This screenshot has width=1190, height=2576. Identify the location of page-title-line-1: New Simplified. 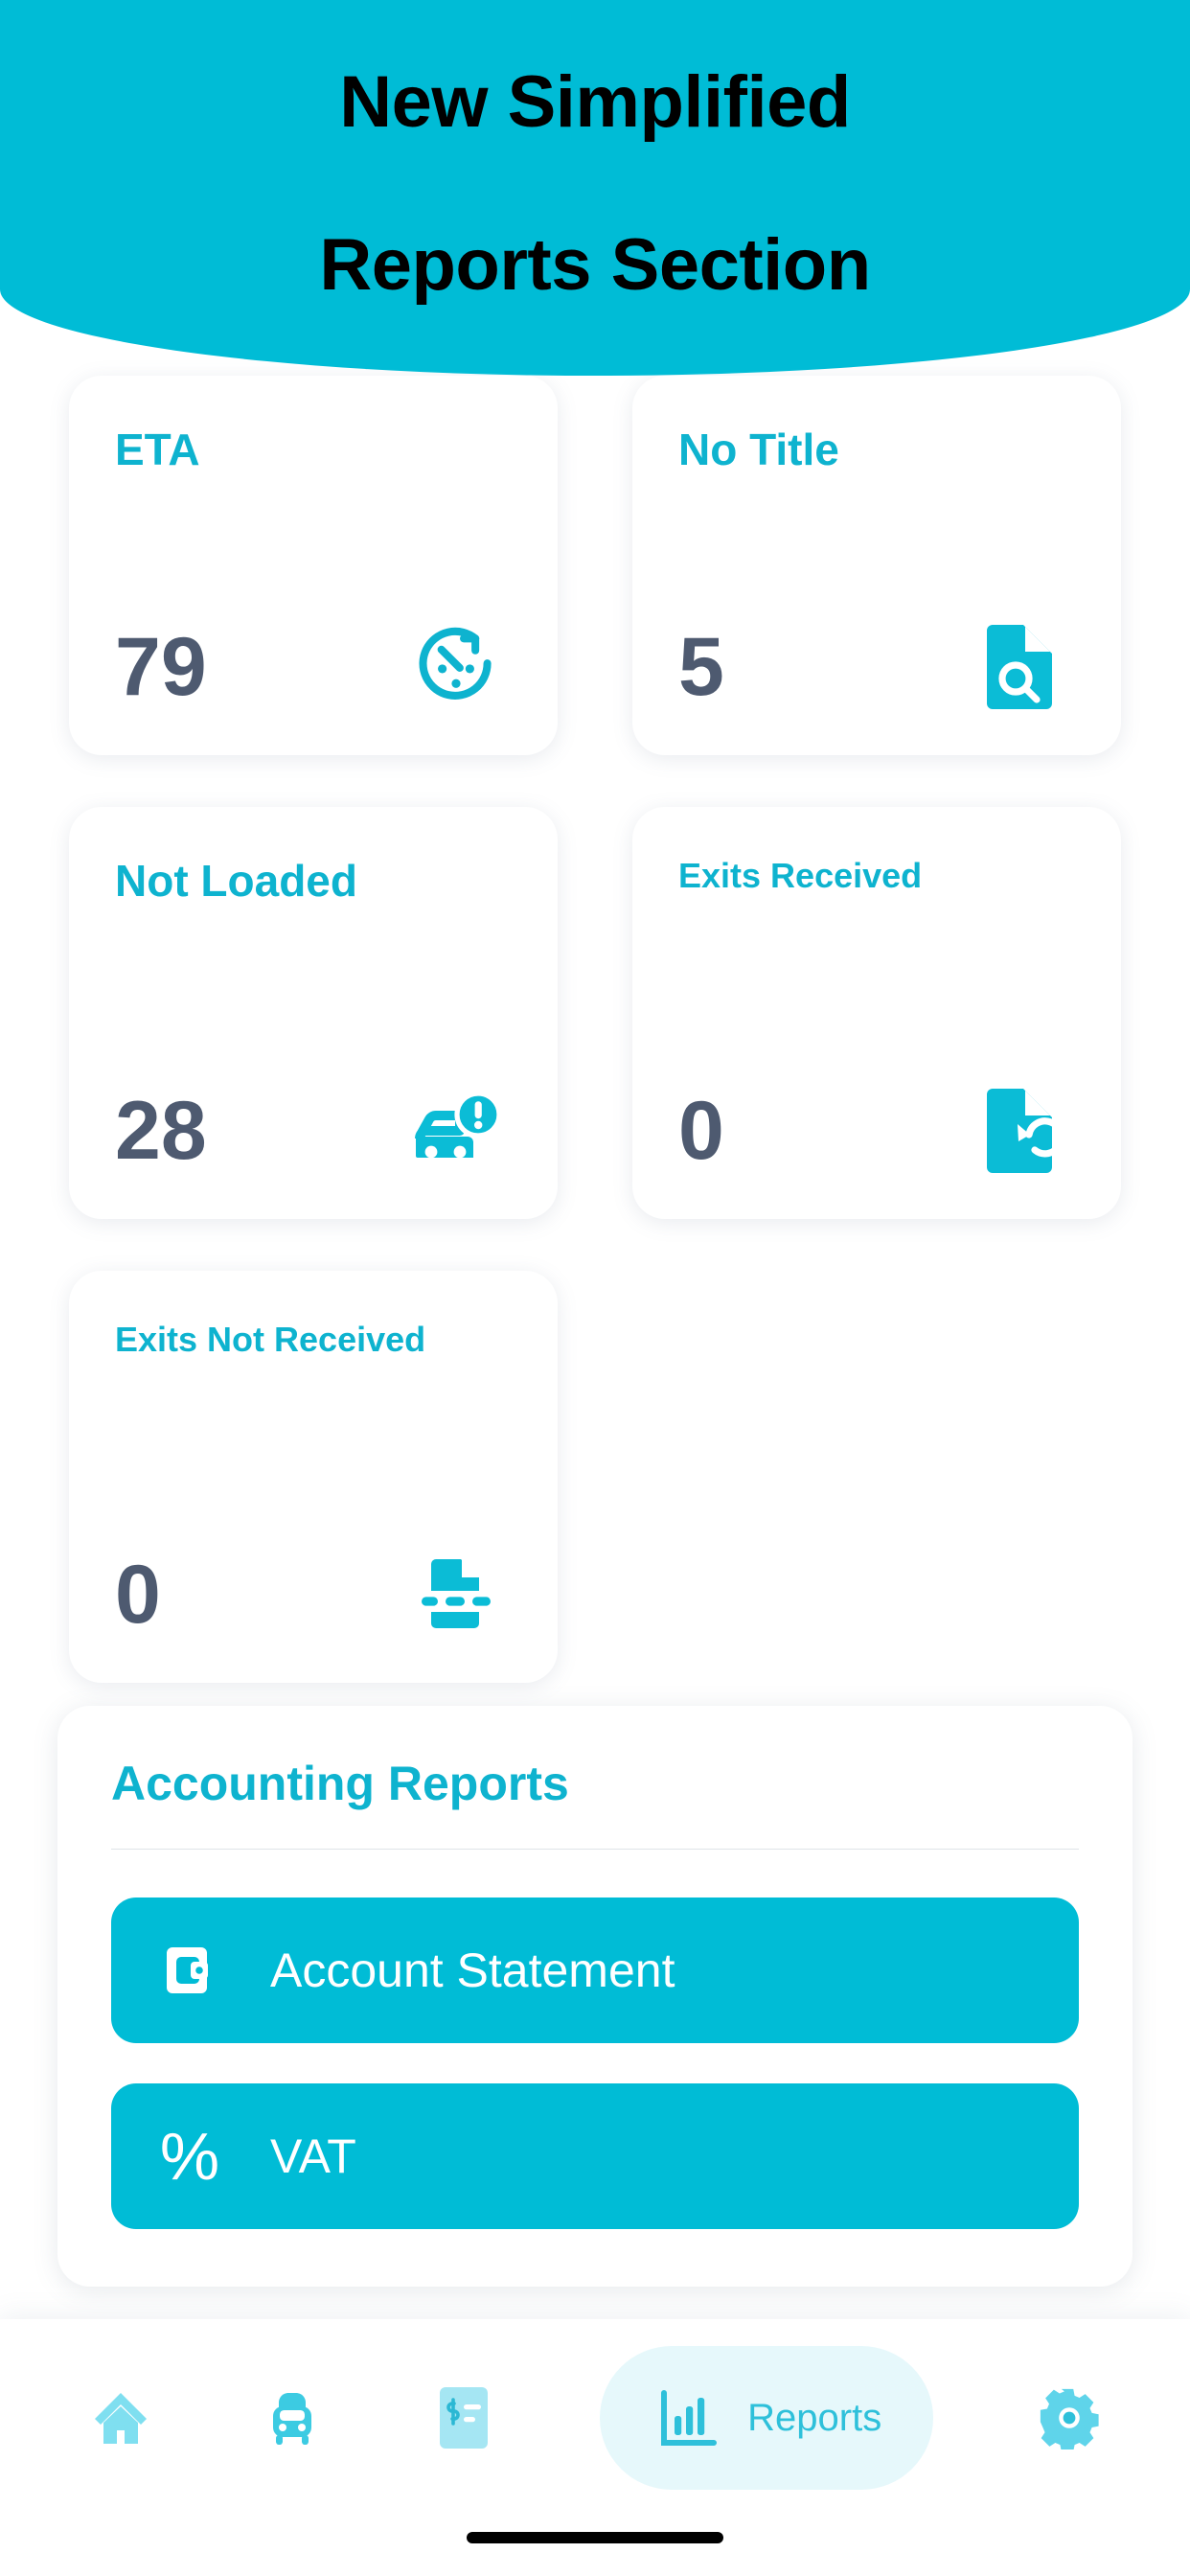
(595, 102).